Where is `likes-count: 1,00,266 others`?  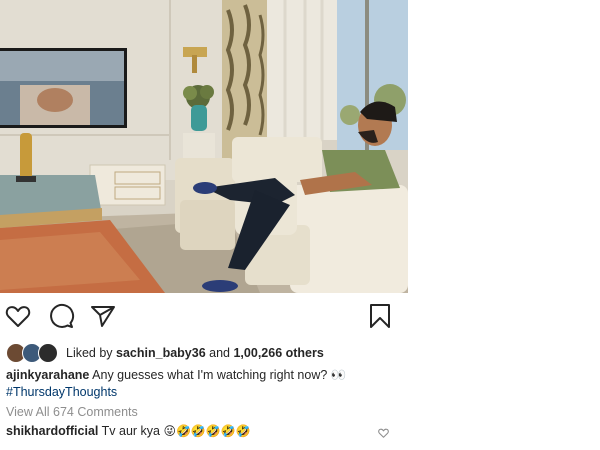 likes-count: 1,00,266 others is located at coordinates (278, 353).